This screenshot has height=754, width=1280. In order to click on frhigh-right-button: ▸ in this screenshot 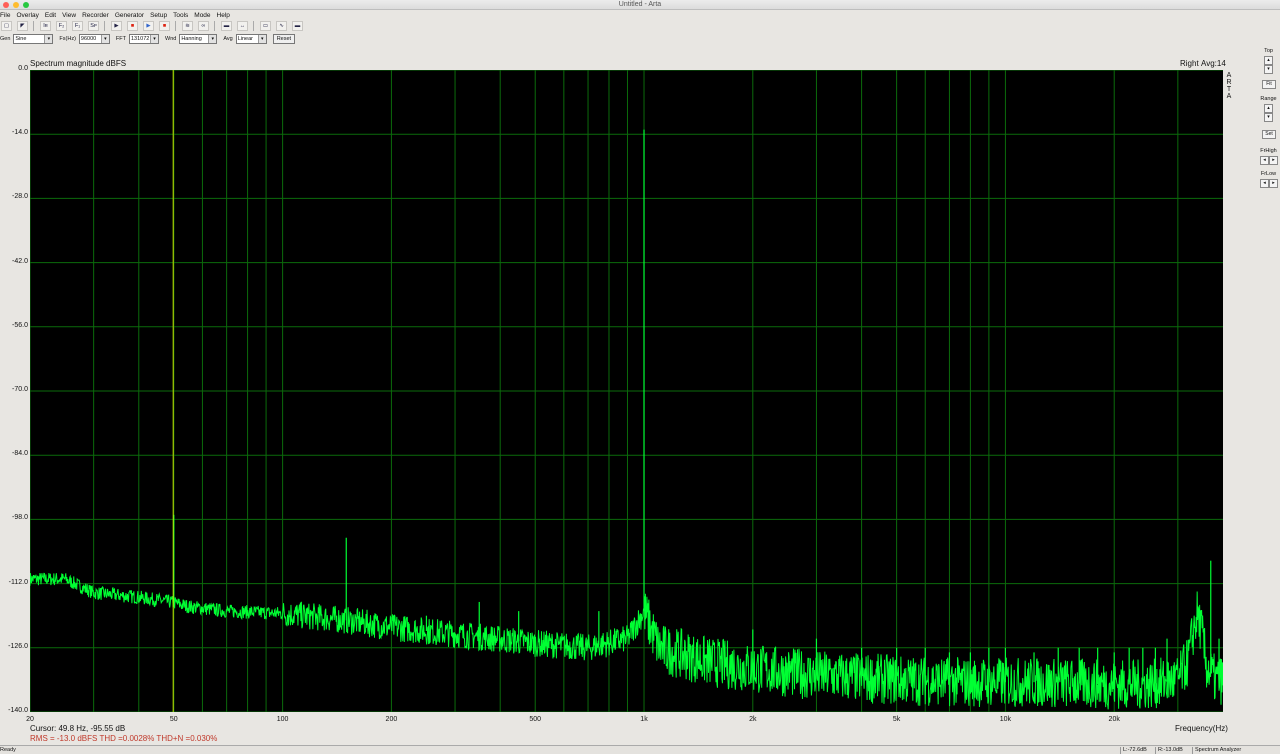, I will do `click(1273, 160)`.